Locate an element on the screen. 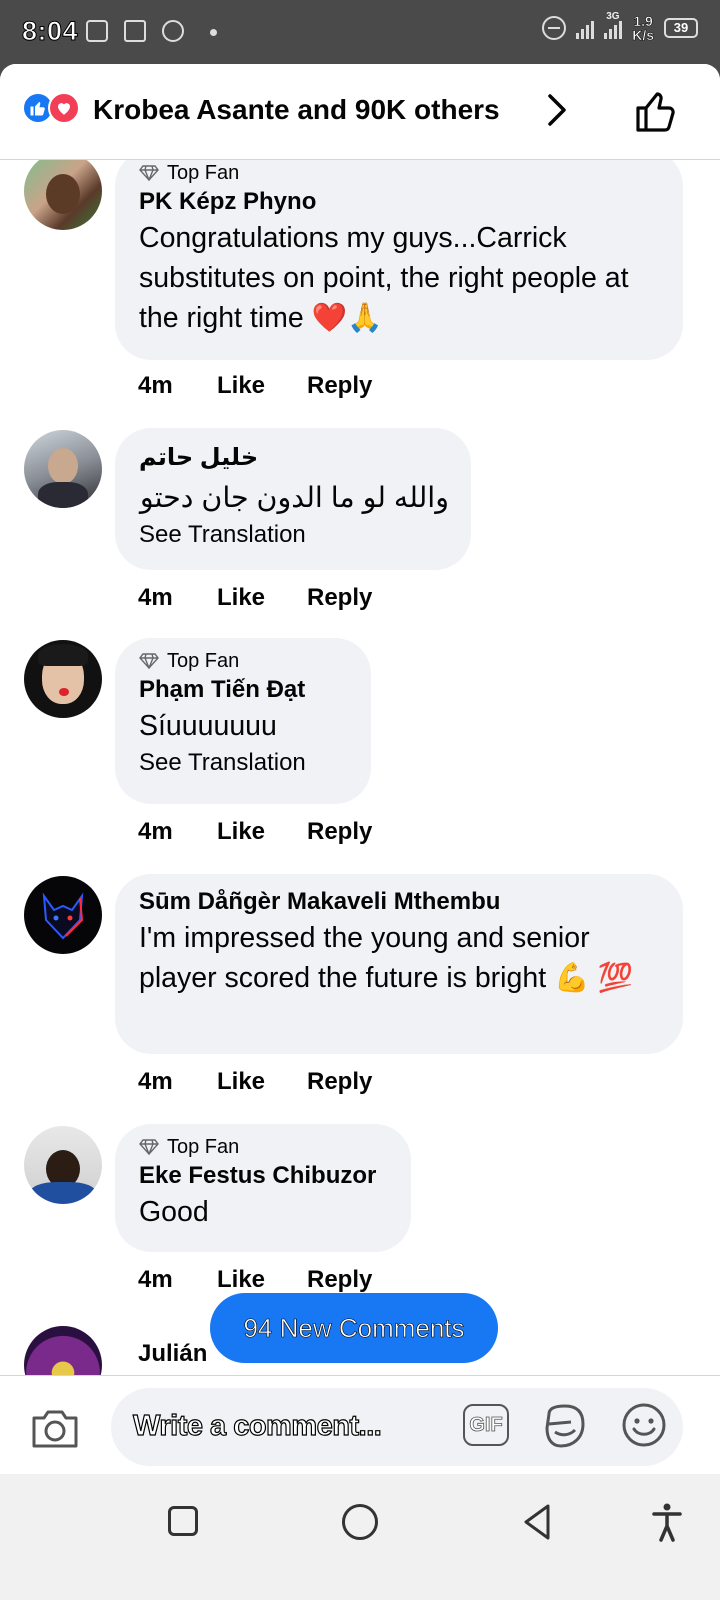  status-right: 3G 1.9 K/s 39 is located at coordinates (620, 27).